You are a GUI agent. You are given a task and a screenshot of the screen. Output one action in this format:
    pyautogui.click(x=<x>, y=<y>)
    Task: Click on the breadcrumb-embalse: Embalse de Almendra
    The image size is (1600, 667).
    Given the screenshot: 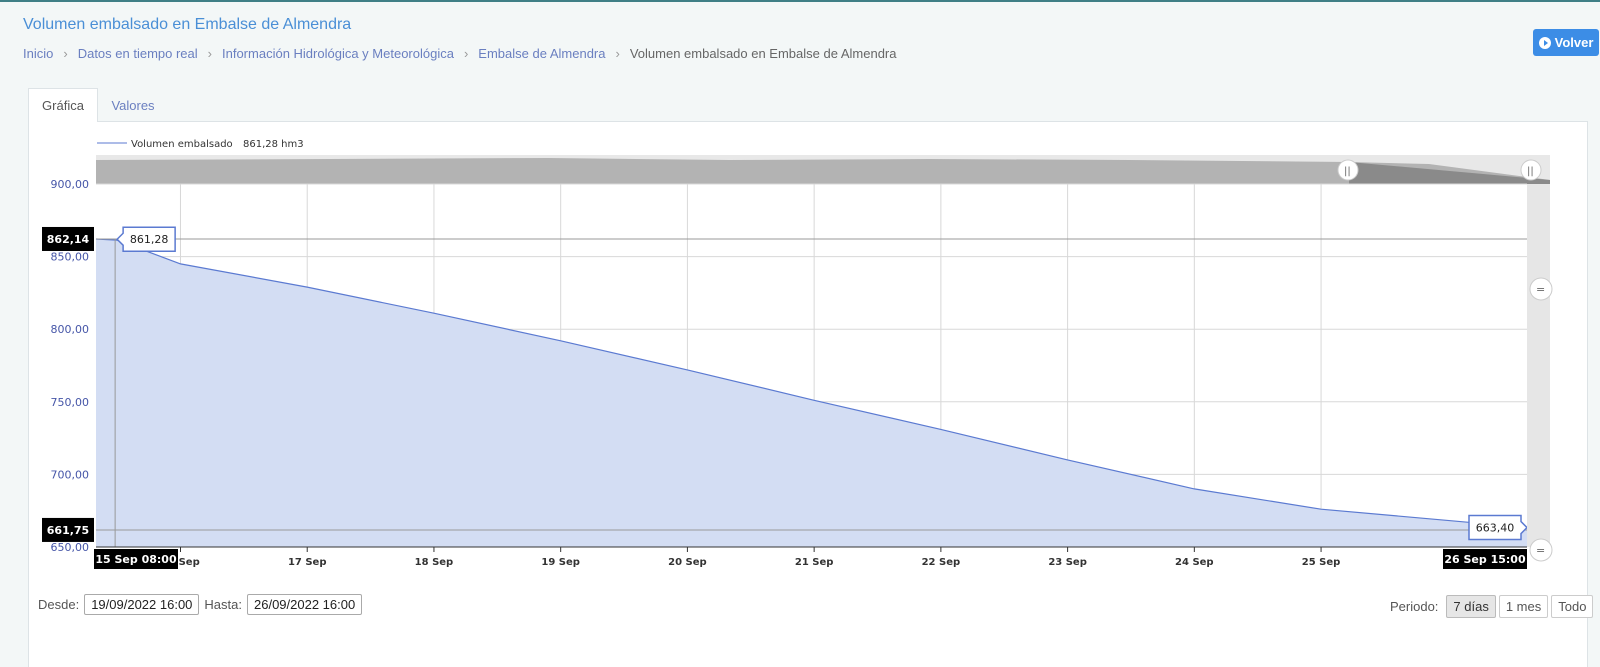 What is the action you would take?
    pyautogui.click(x=541, y=53)
    